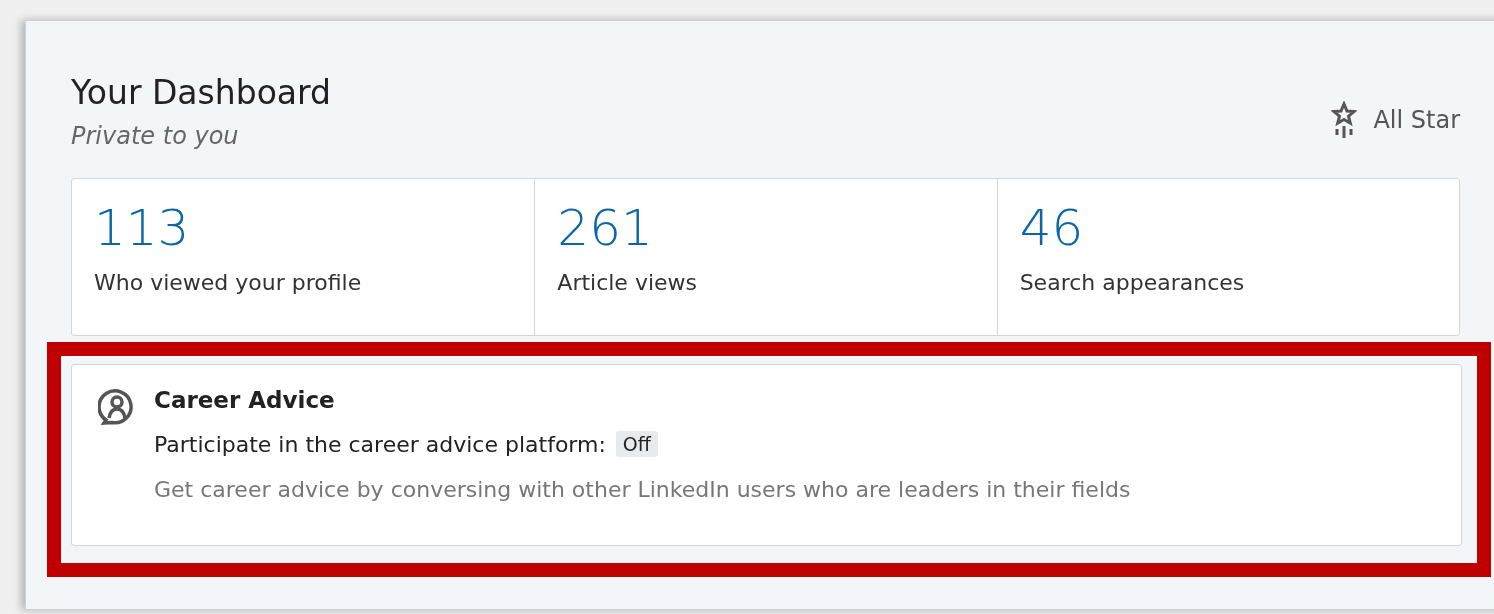  What do you see at coordinates (201, 92) in the screenshot?
I see `dashboard-title: Your Dashboard` at bounding box center [201, 92].